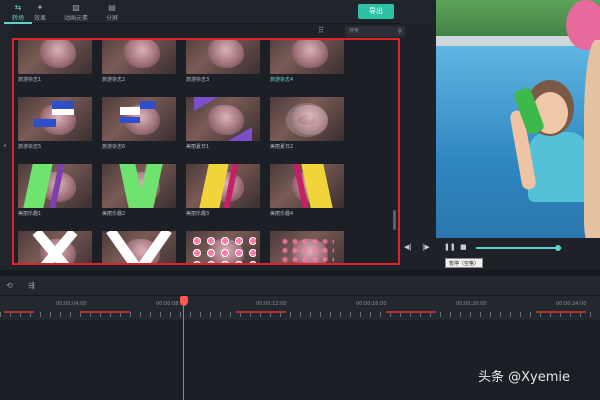 The image size is (600, 400). Describe the element at coordinates (471, 304) in the screenshot. I see `ruler-tick-label: 00:00:20:00` at that location.